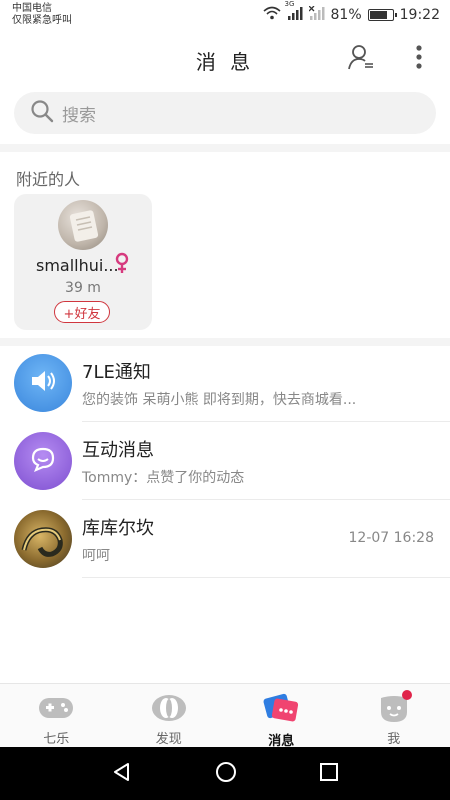 This screenshot has height=800, width=450. What do you see at coordinates (294, 12) in the screenshot?
I see `signal-icon: 3G` at bounding box center [294, 12].